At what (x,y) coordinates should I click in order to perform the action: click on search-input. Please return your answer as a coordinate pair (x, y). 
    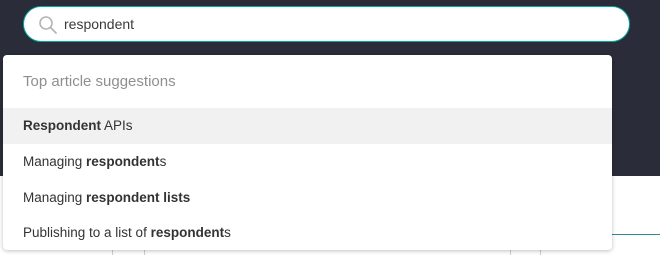
    Looking at the image, I should click on (334, 24).